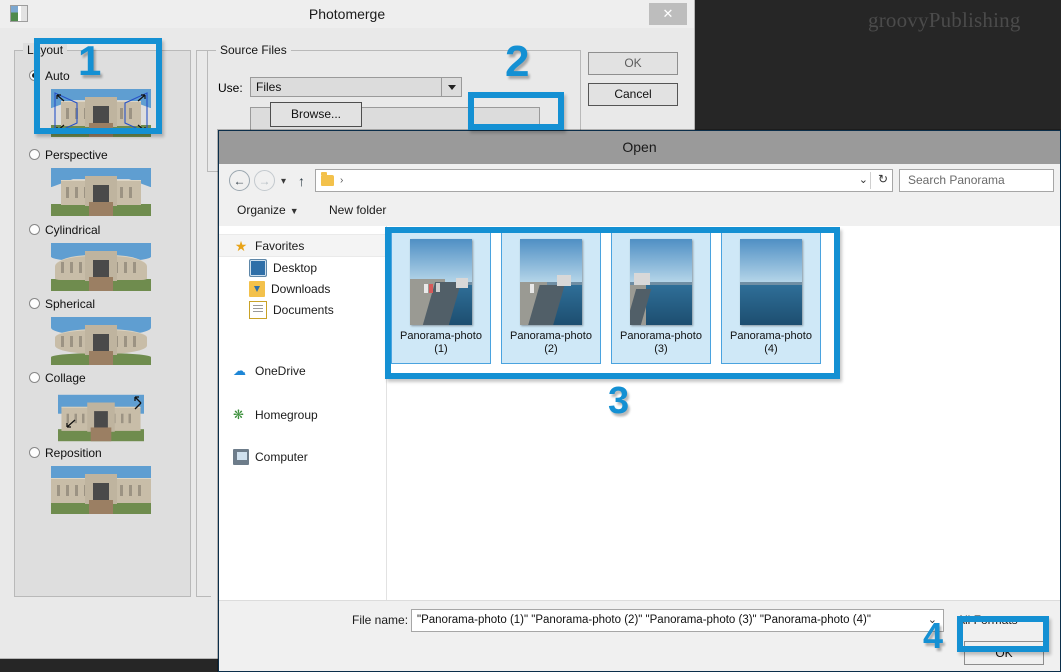  Describe the element at coordinates (261, 210) in the screenshot. I see `organize-label: Organize` at that location.